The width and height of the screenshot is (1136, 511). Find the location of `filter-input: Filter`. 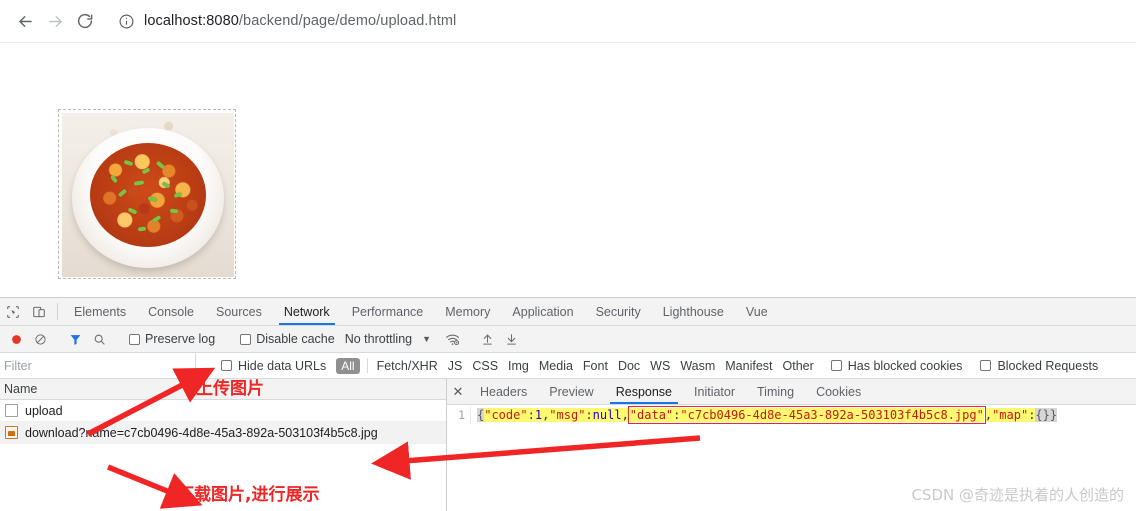

filter-input: Filter is located at coordinates (98, 365).